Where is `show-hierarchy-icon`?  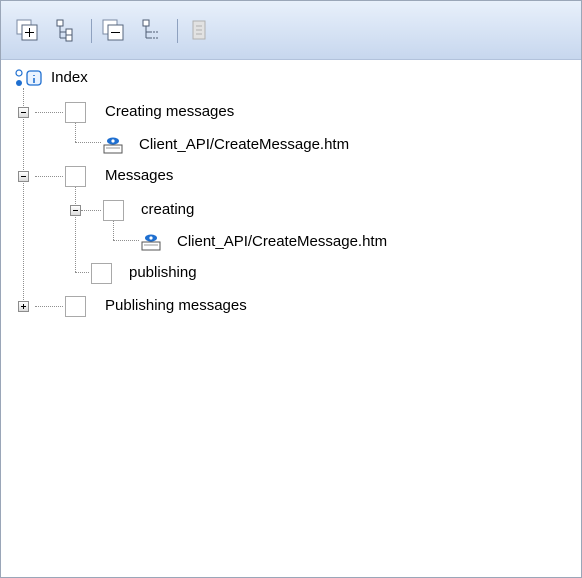 show-hierarchy-icon is located at coordinates (64, 30).